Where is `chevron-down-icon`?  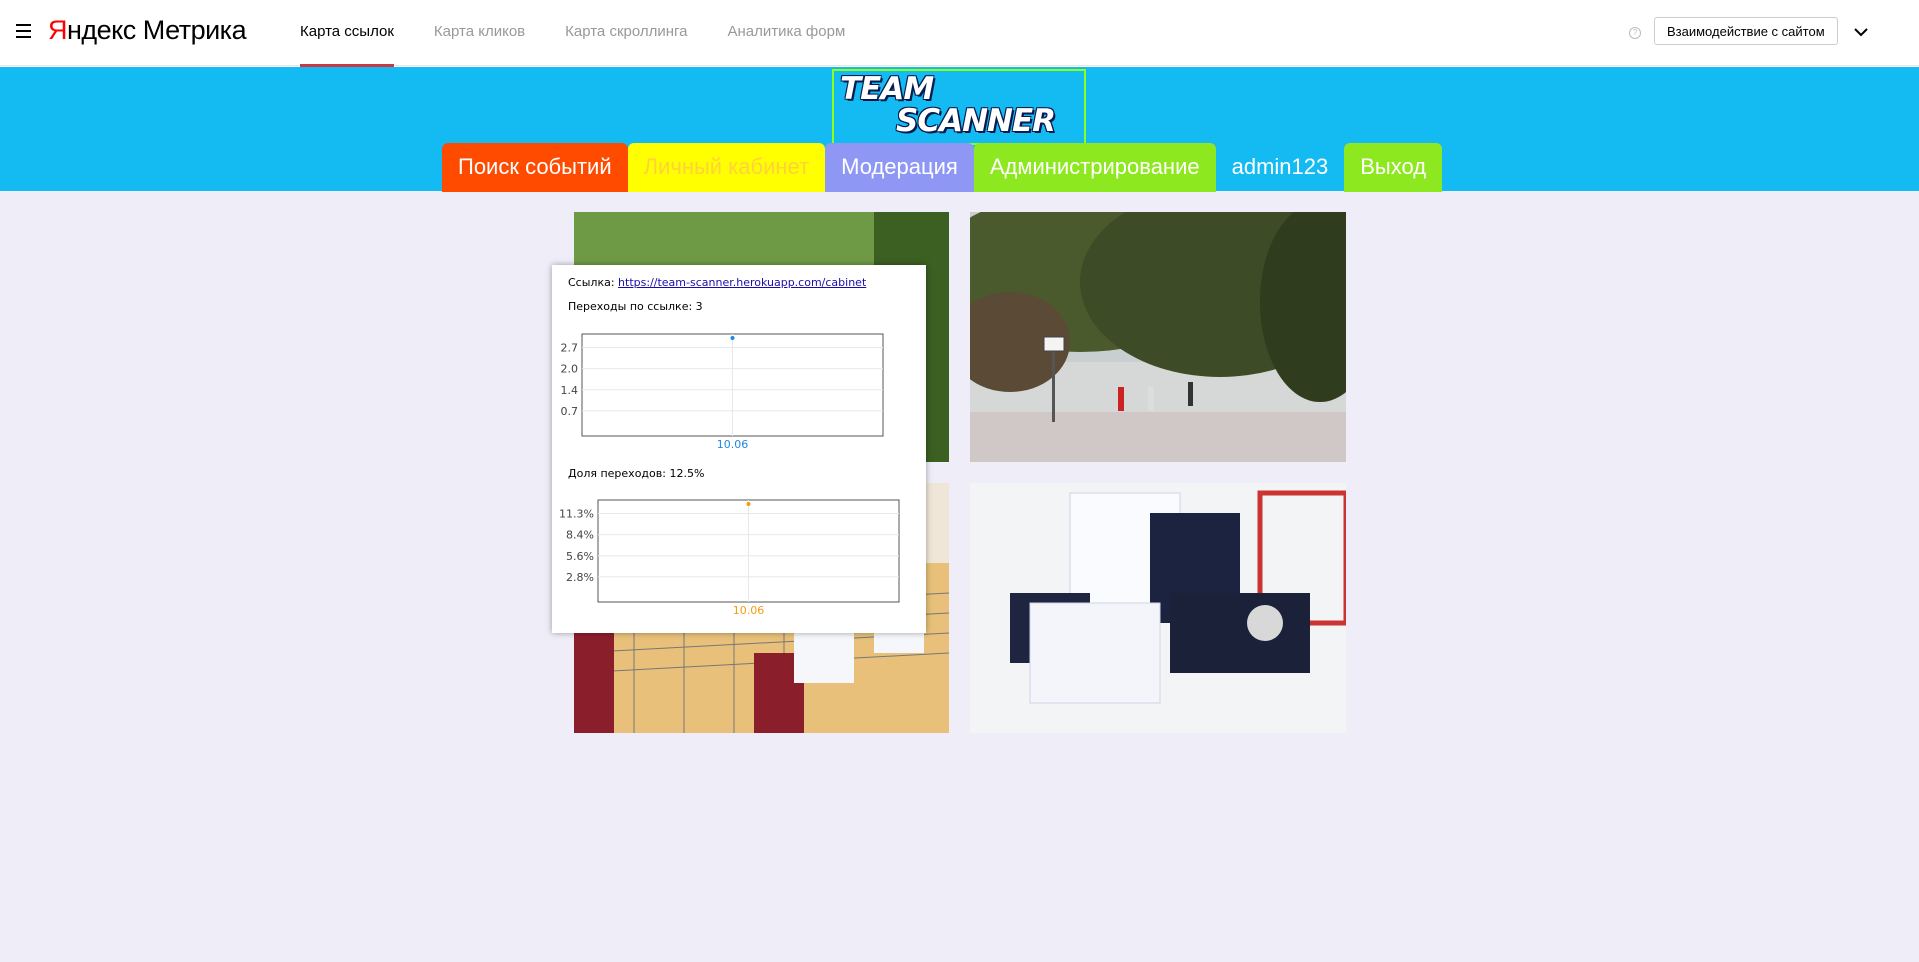
chevron-down-icon is located at coordinates (1861, 32).